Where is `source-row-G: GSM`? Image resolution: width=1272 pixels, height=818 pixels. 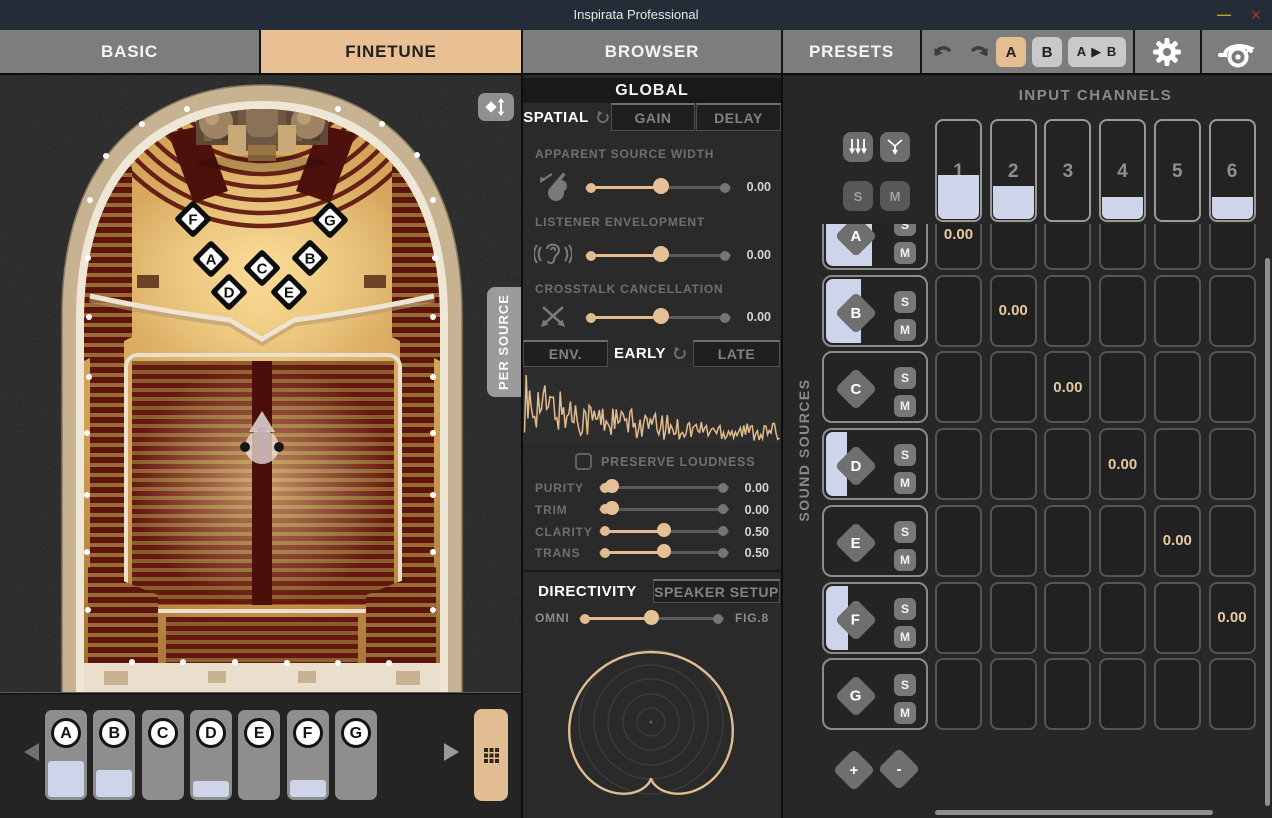 source-row-G: GSM is located at coordinates (875, 694).